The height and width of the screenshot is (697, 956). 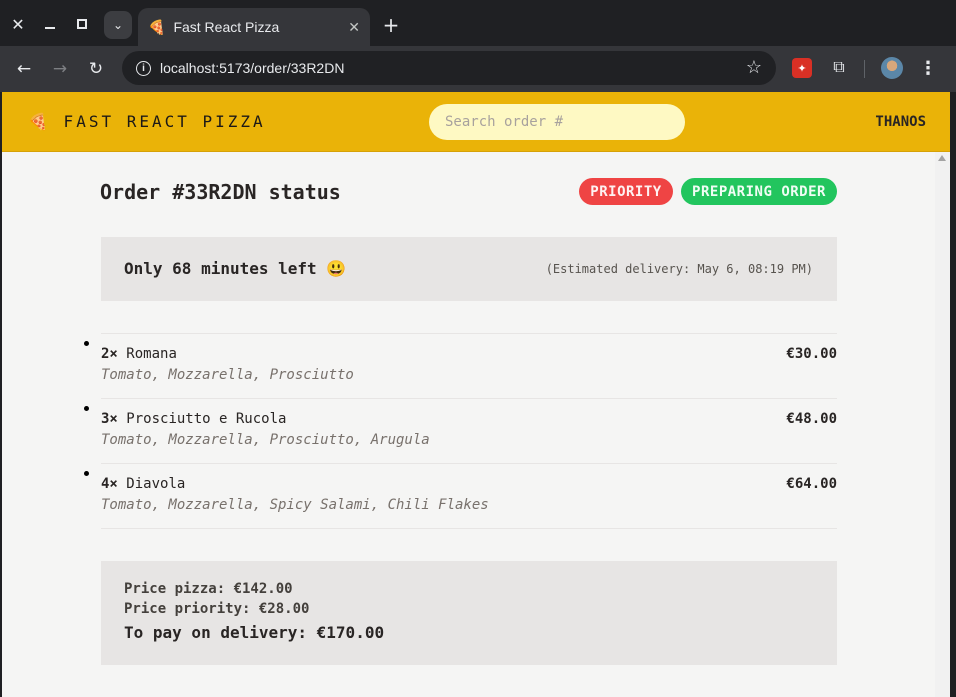 What do you see at coordinates (754, 67) in the screenshot?
I see `bookmark-star-icon: ☆` at bounding box center [754, 67].